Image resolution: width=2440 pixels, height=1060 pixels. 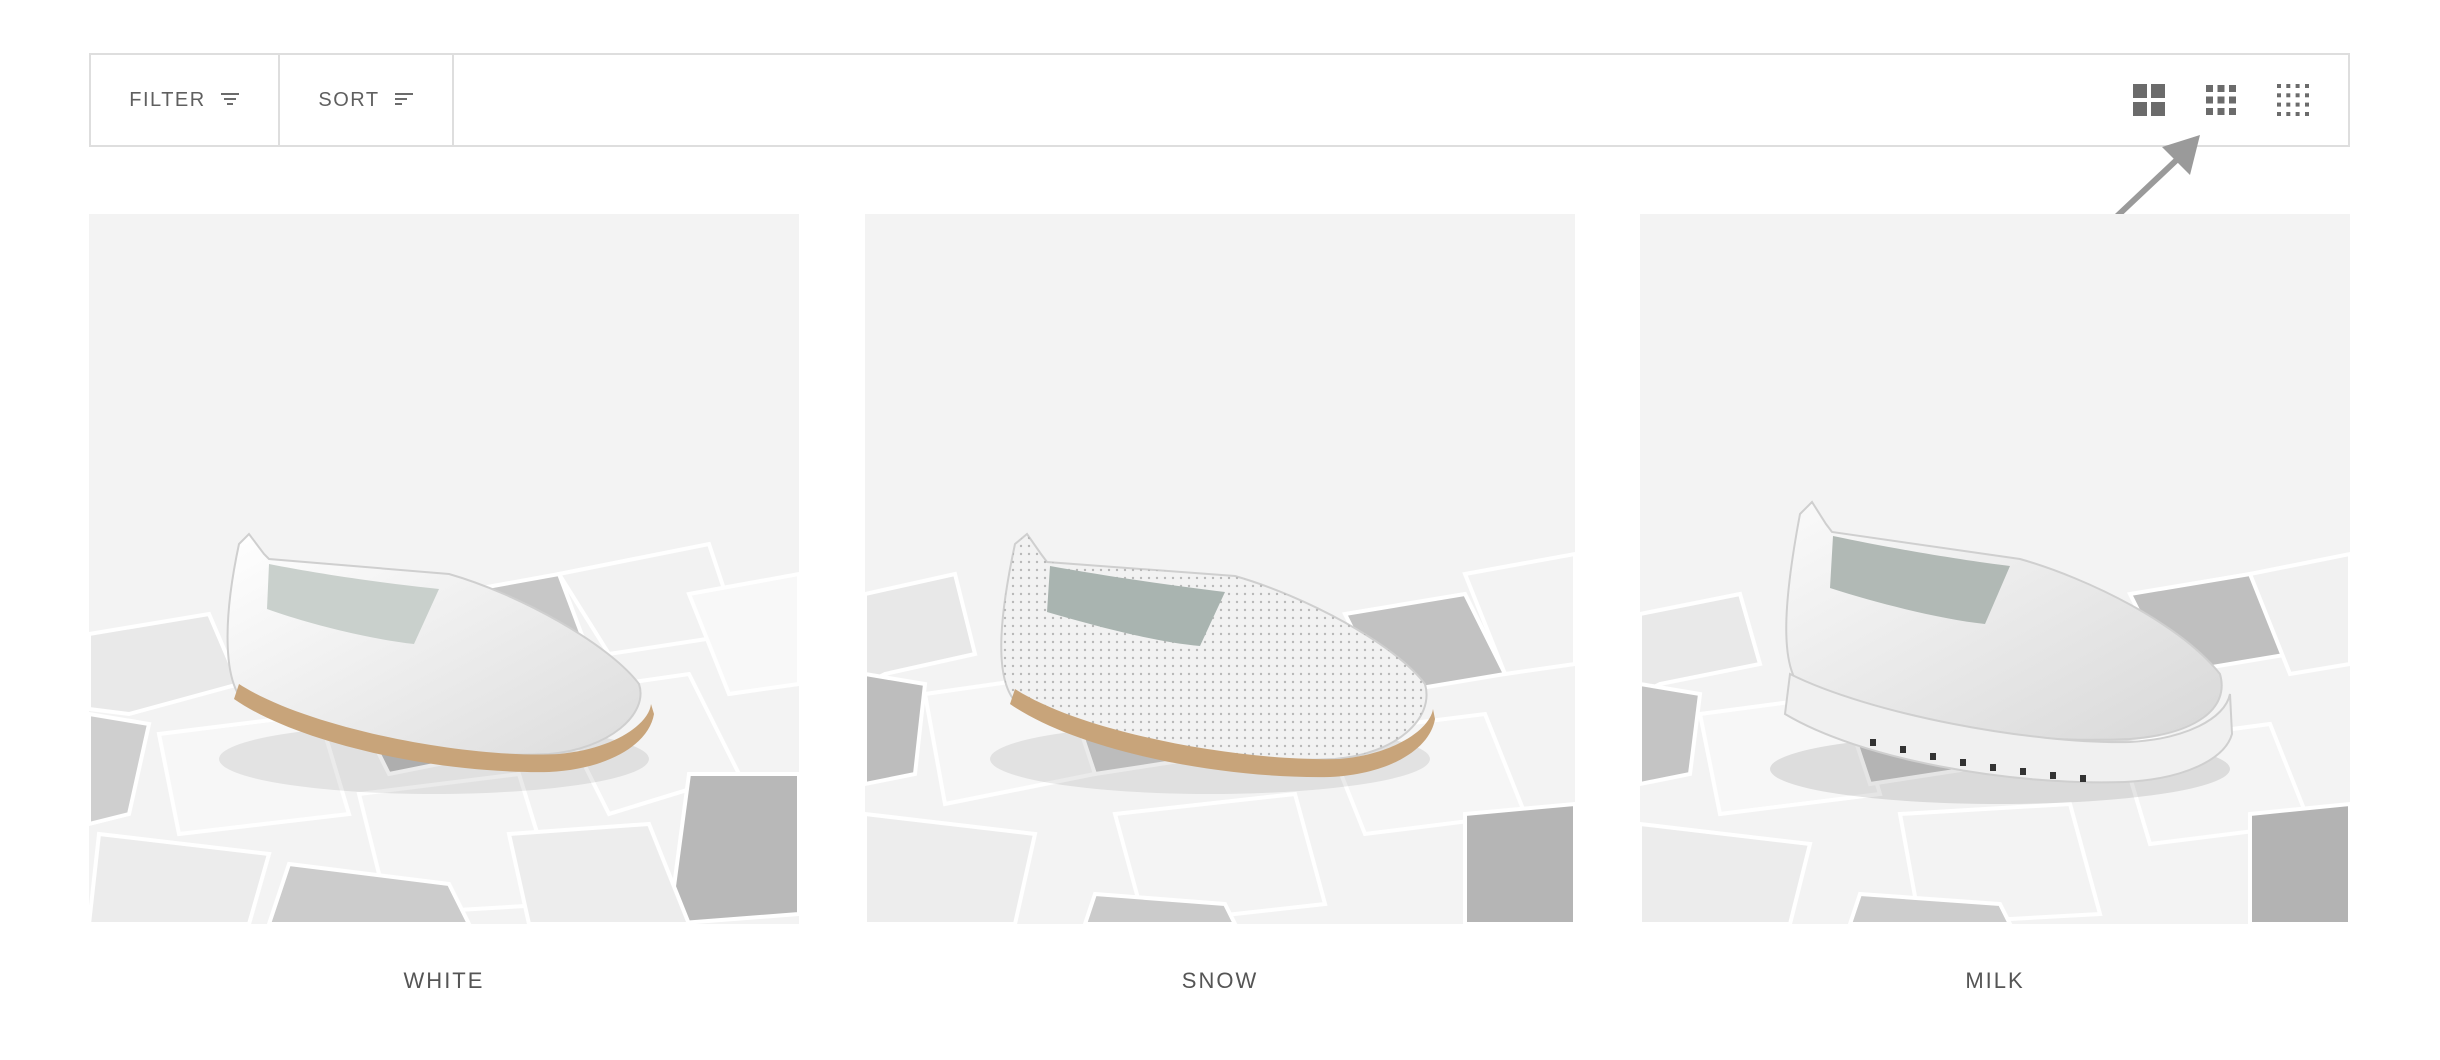 I want to click on sort-lines-icon, so click(x=404, y=100).